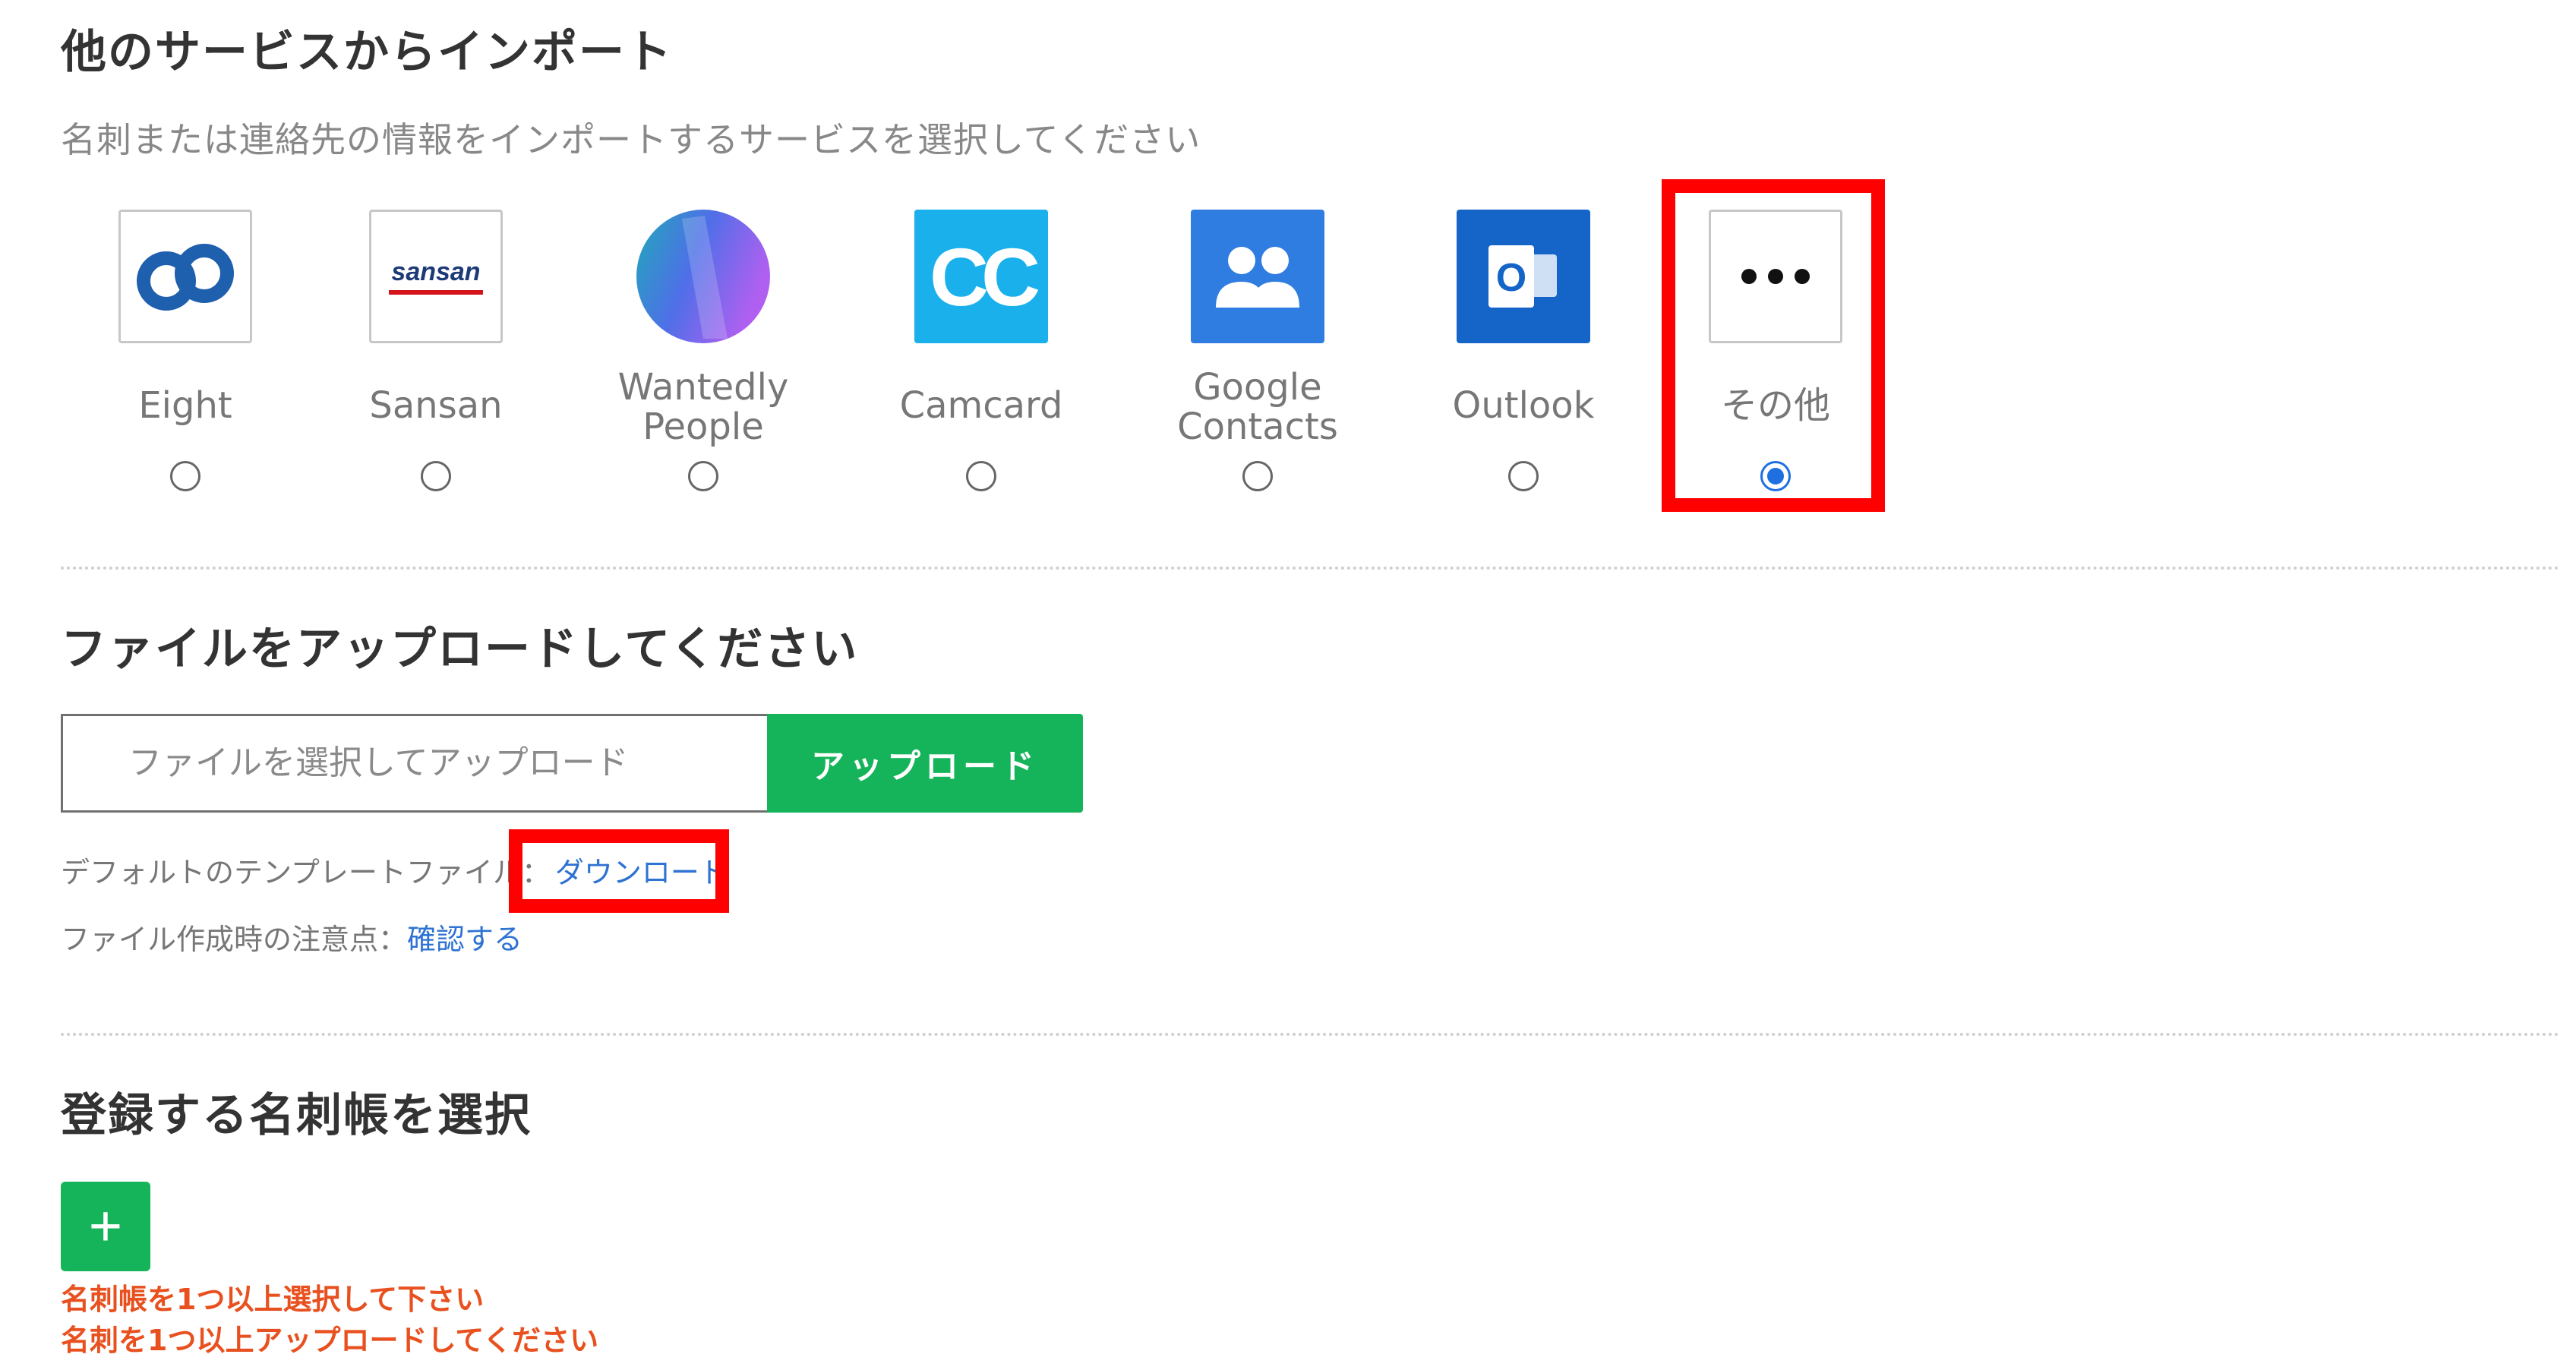 Image resolution: width=2576 pixels, height=1370 pixels. Describe the element at coordinates (414, 763) in the screenshot. I see `file-select-input: ファイルを選択してアップロード` at that location.